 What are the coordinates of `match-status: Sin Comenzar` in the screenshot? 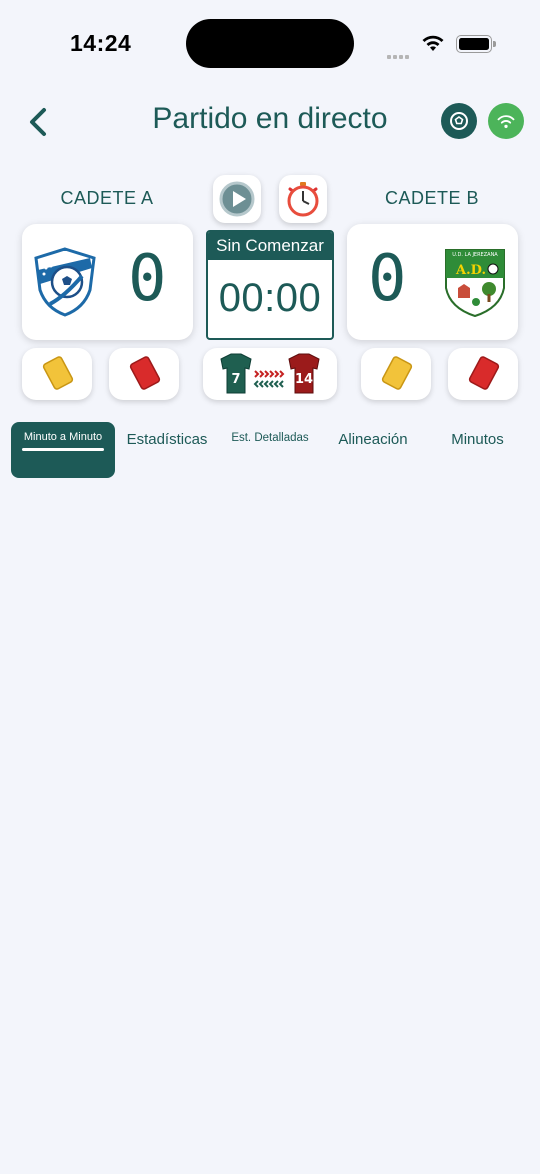 It's located at (270, 246).